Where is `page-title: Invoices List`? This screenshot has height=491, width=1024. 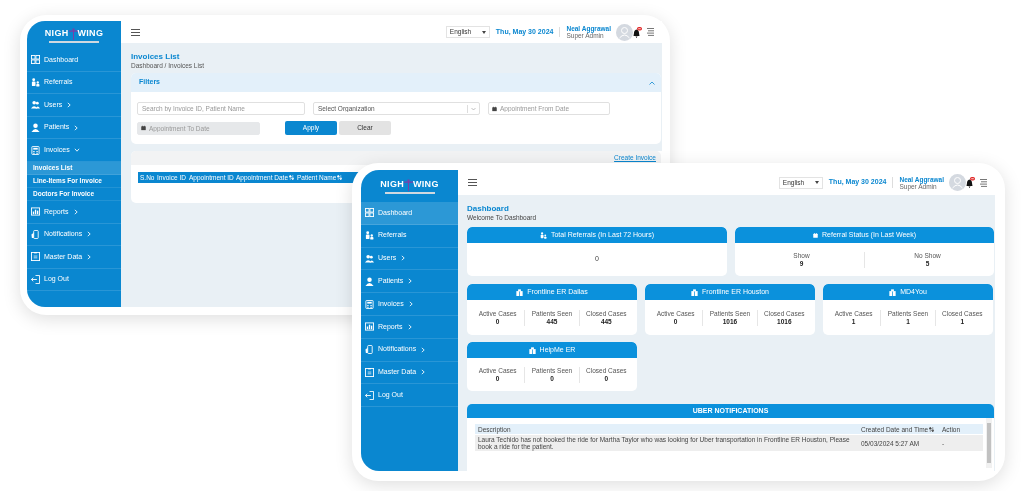 page-title: Invoices List is located at coordinates (156, 56).